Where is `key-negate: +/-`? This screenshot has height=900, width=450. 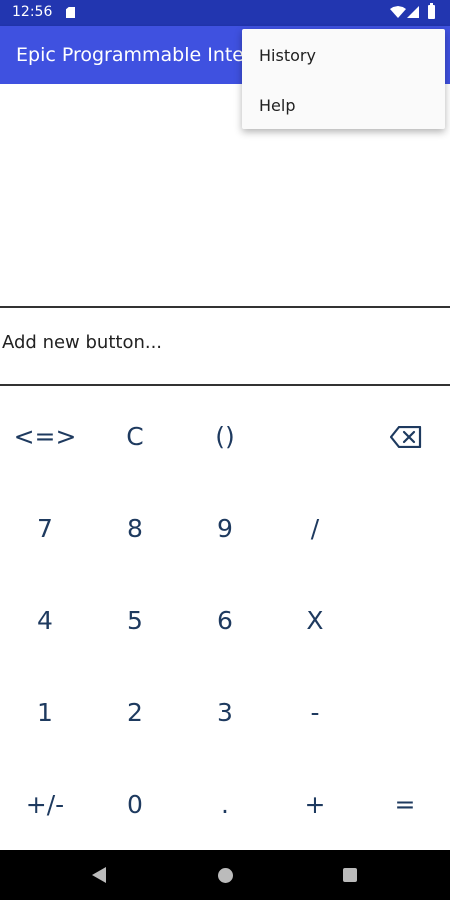
key-negate: +/- is located at coordinates (45, 804).